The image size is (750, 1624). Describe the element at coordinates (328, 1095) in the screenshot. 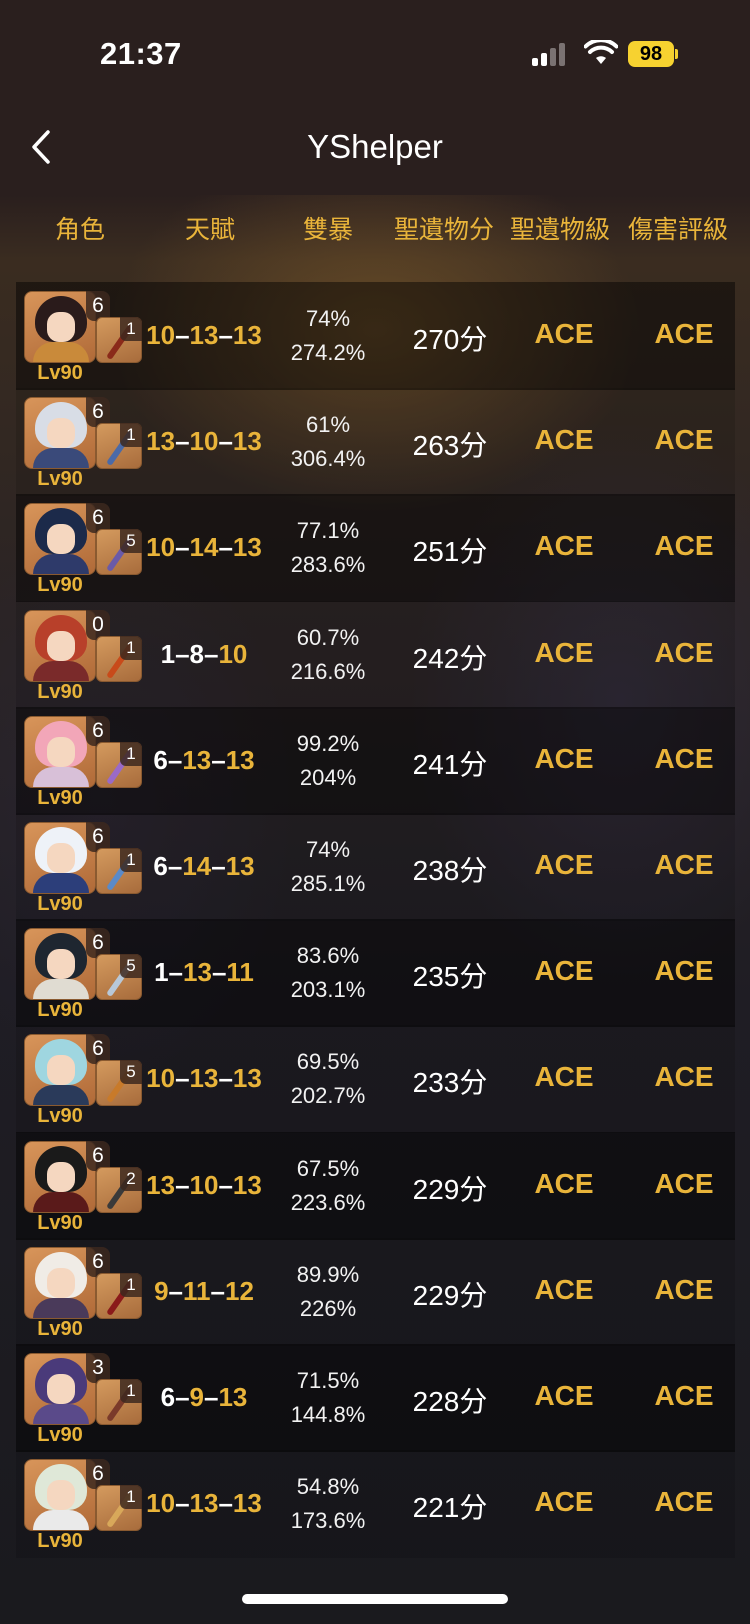

I see `crit-damage: 202.7%` at that location.